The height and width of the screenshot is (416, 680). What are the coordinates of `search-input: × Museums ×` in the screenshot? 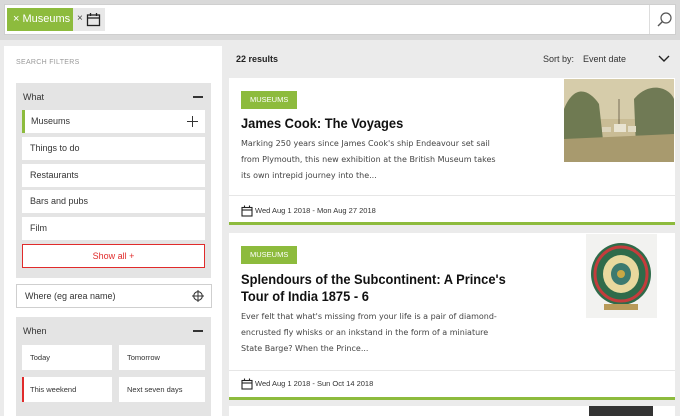 It's located at (340, 19).